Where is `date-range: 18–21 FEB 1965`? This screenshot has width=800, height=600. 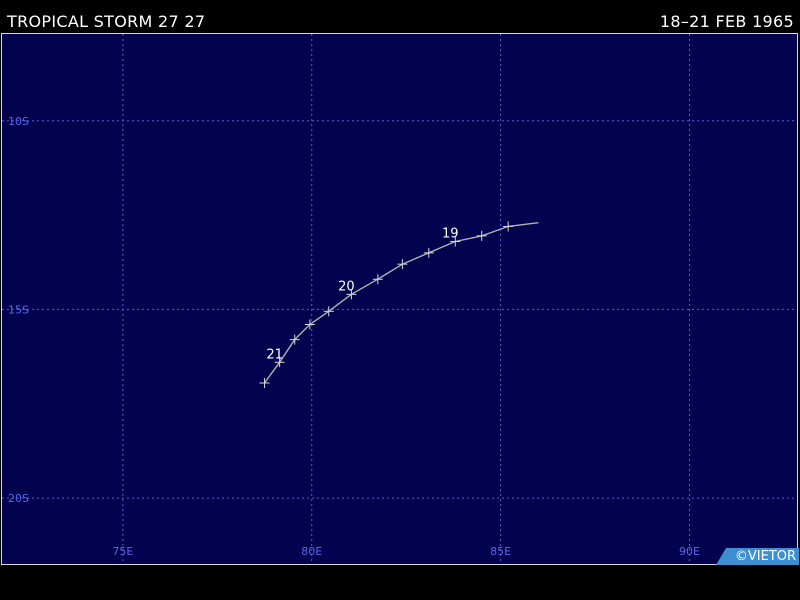
date-range: 18–21 FEB 1965 is located at coordinates (726, 21).